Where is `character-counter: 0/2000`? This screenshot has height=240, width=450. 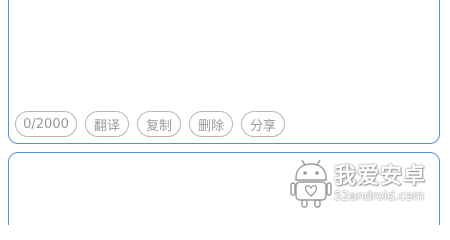 character-counter: 0/2000 is located at coordinates (46, 124).